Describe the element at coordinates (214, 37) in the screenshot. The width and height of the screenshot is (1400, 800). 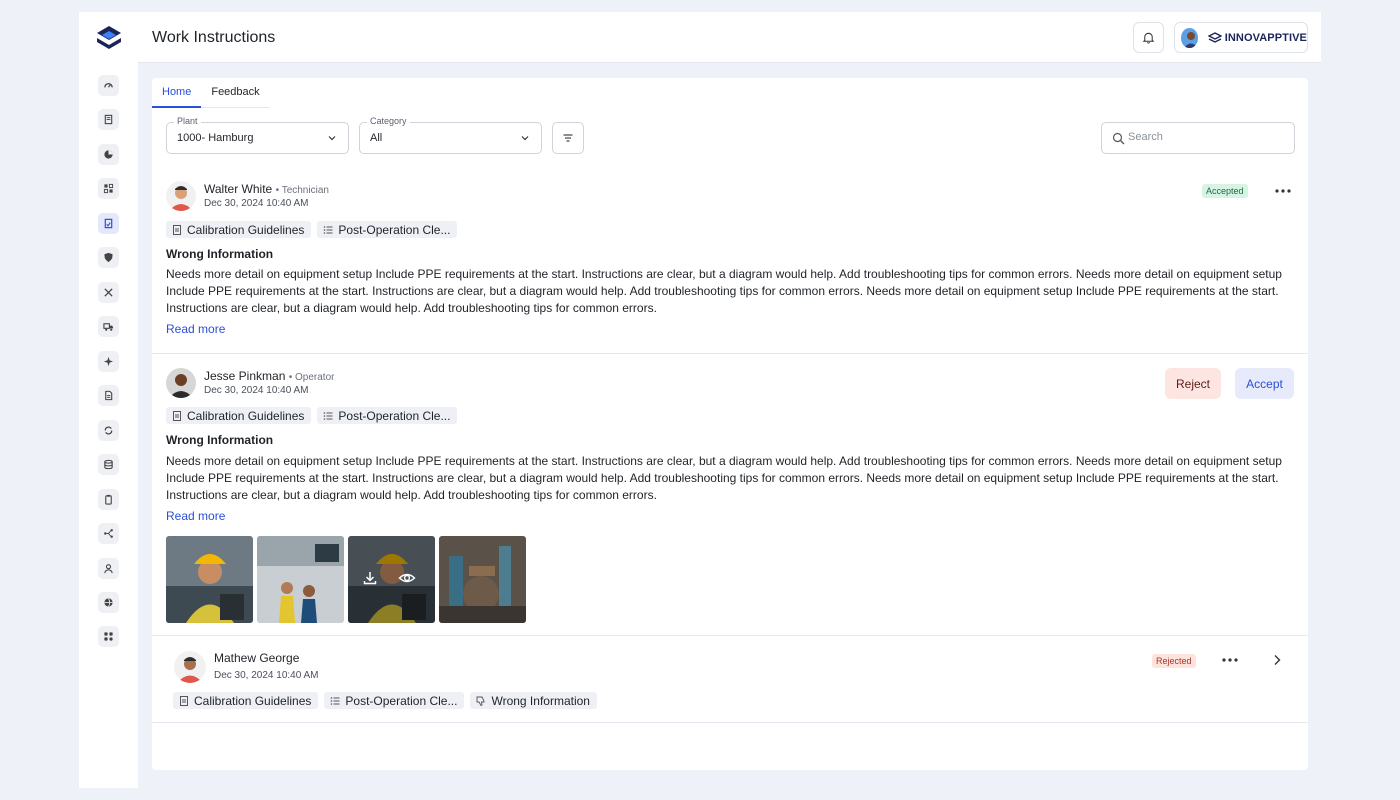
I see `page-title: Work Instructions` at that location.